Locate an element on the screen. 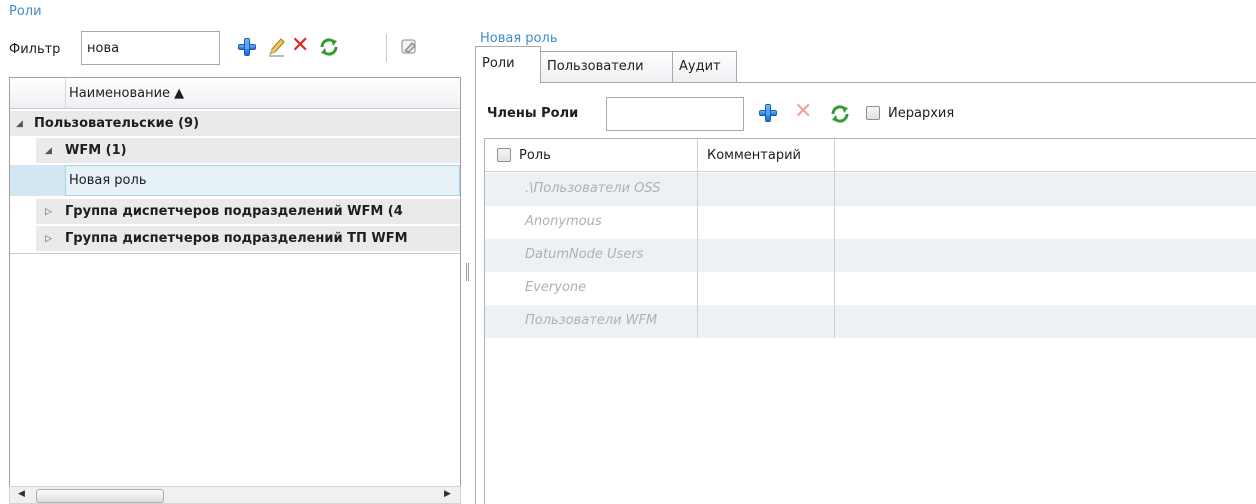 Image resolution: width=1256 pixels, height=504 pixels. eraser-icon is located at coordinates (408, 46).